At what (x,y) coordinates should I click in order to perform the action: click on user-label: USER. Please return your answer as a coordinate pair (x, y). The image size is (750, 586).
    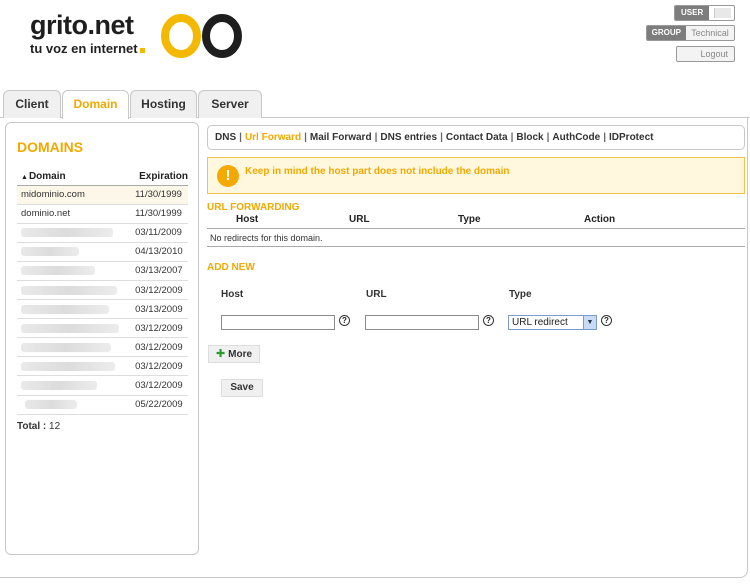
    Looking at the image, I should click on (692, 13).